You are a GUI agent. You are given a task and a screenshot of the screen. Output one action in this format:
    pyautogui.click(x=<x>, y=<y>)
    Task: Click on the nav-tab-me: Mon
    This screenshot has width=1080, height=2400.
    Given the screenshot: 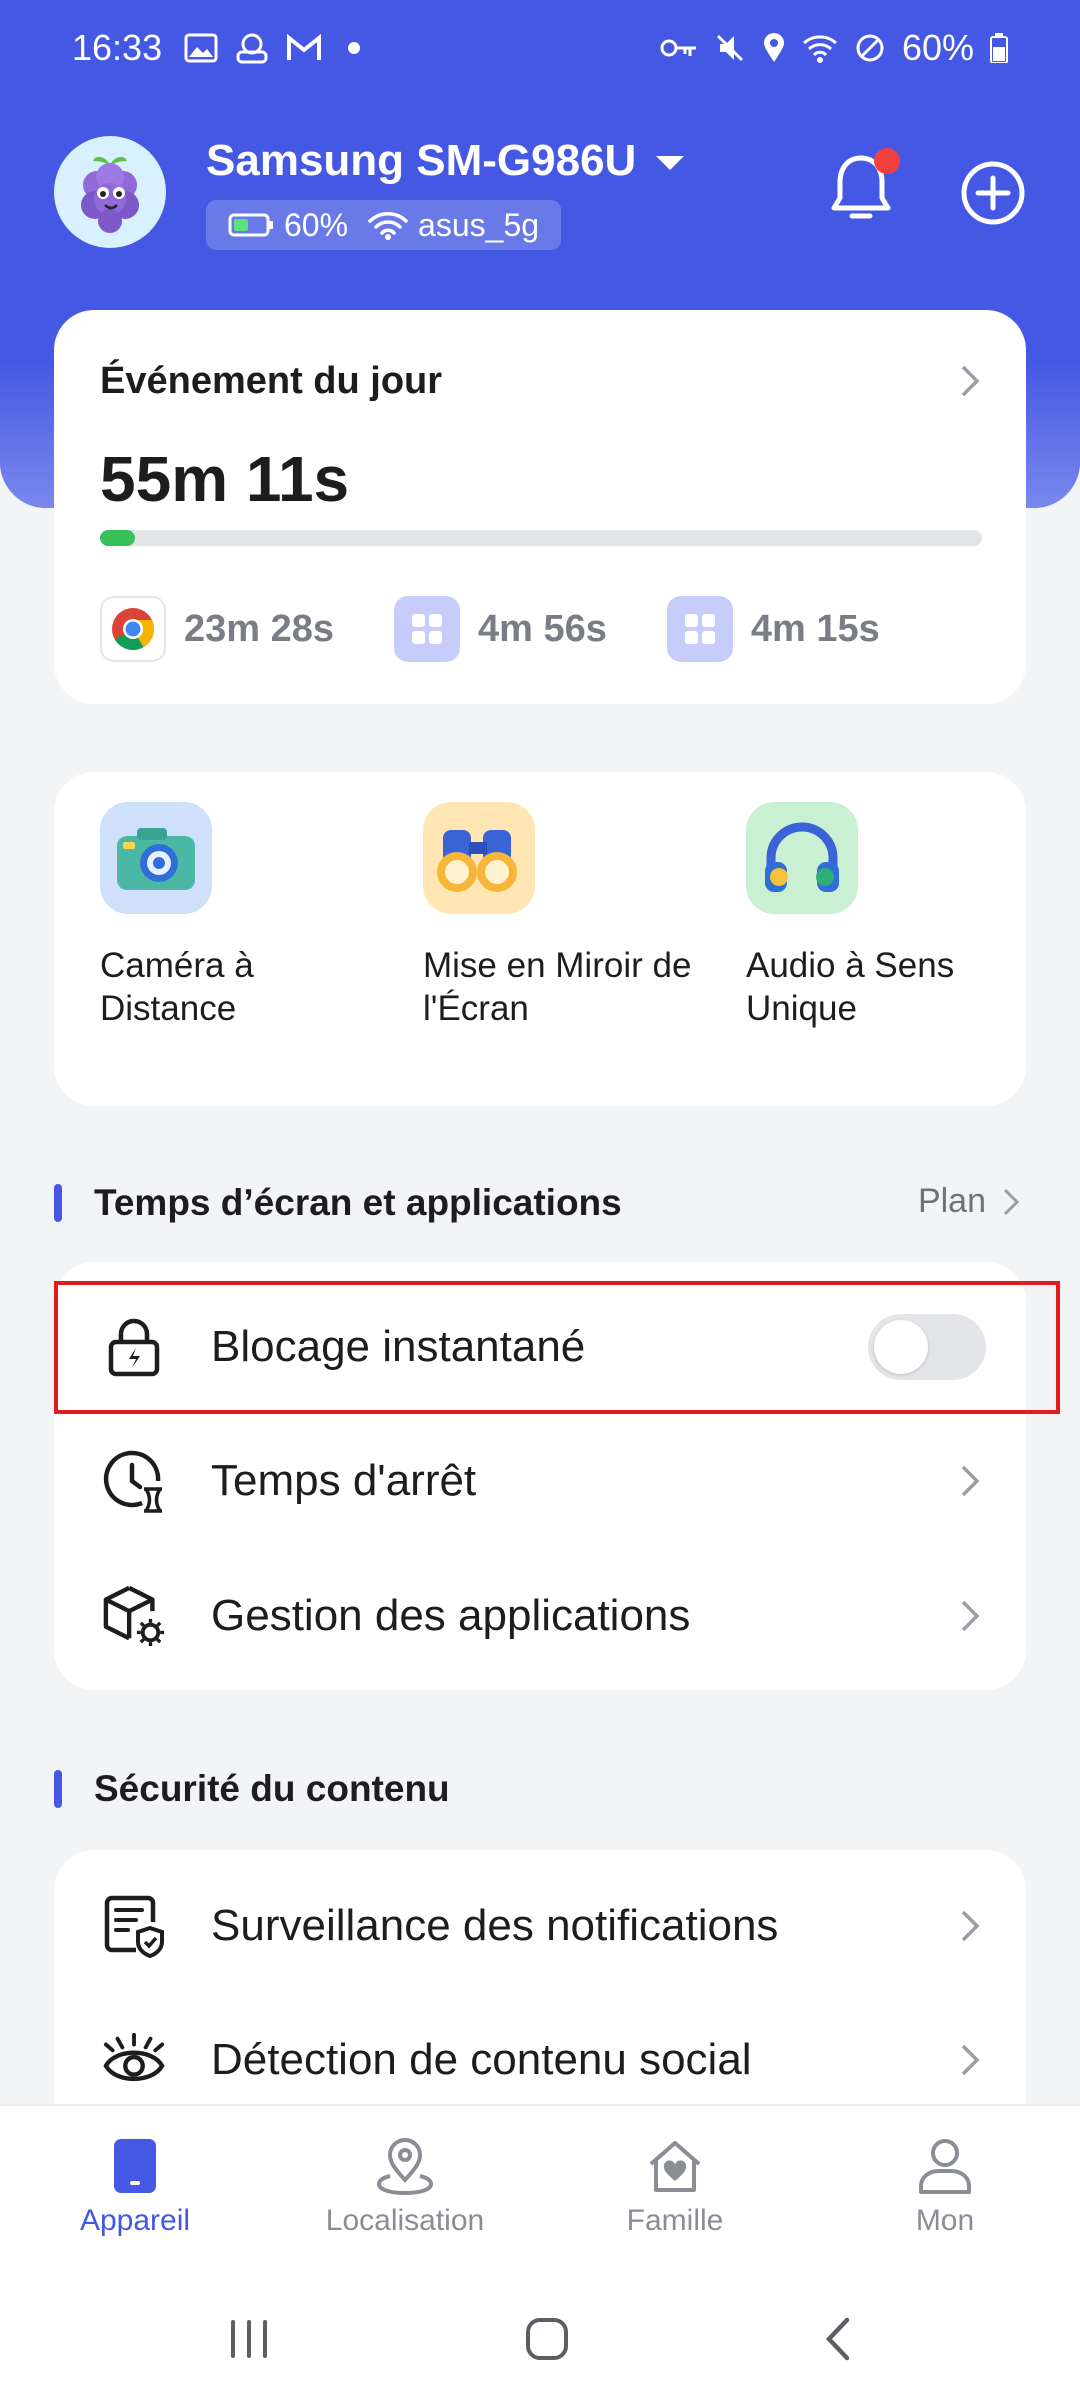 What is the action you would take?
    pyautogui.click(x=945, y=2192)
    